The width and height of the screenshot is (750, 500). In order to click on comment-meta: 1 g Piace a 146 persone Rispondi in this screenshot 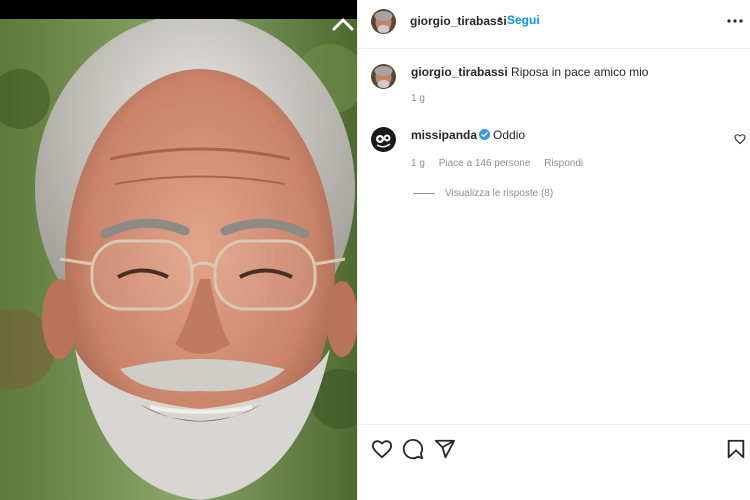, I will do `click(502, 163)`.